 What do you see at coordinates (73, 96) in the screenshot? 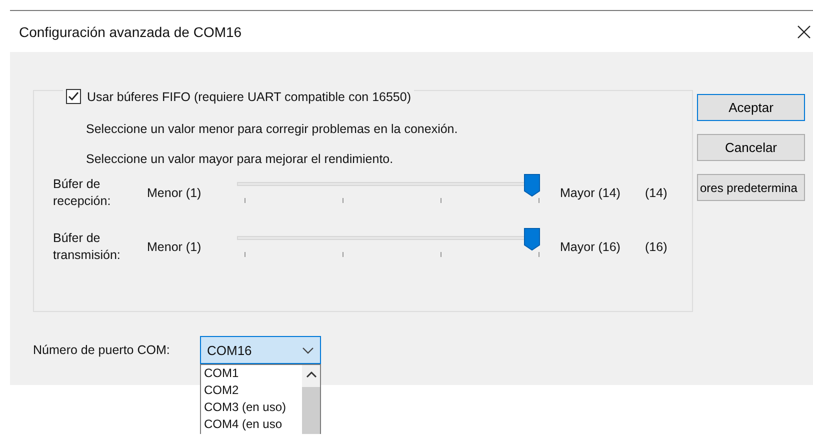
I see `checkbox` at bounding box center [73, 96].